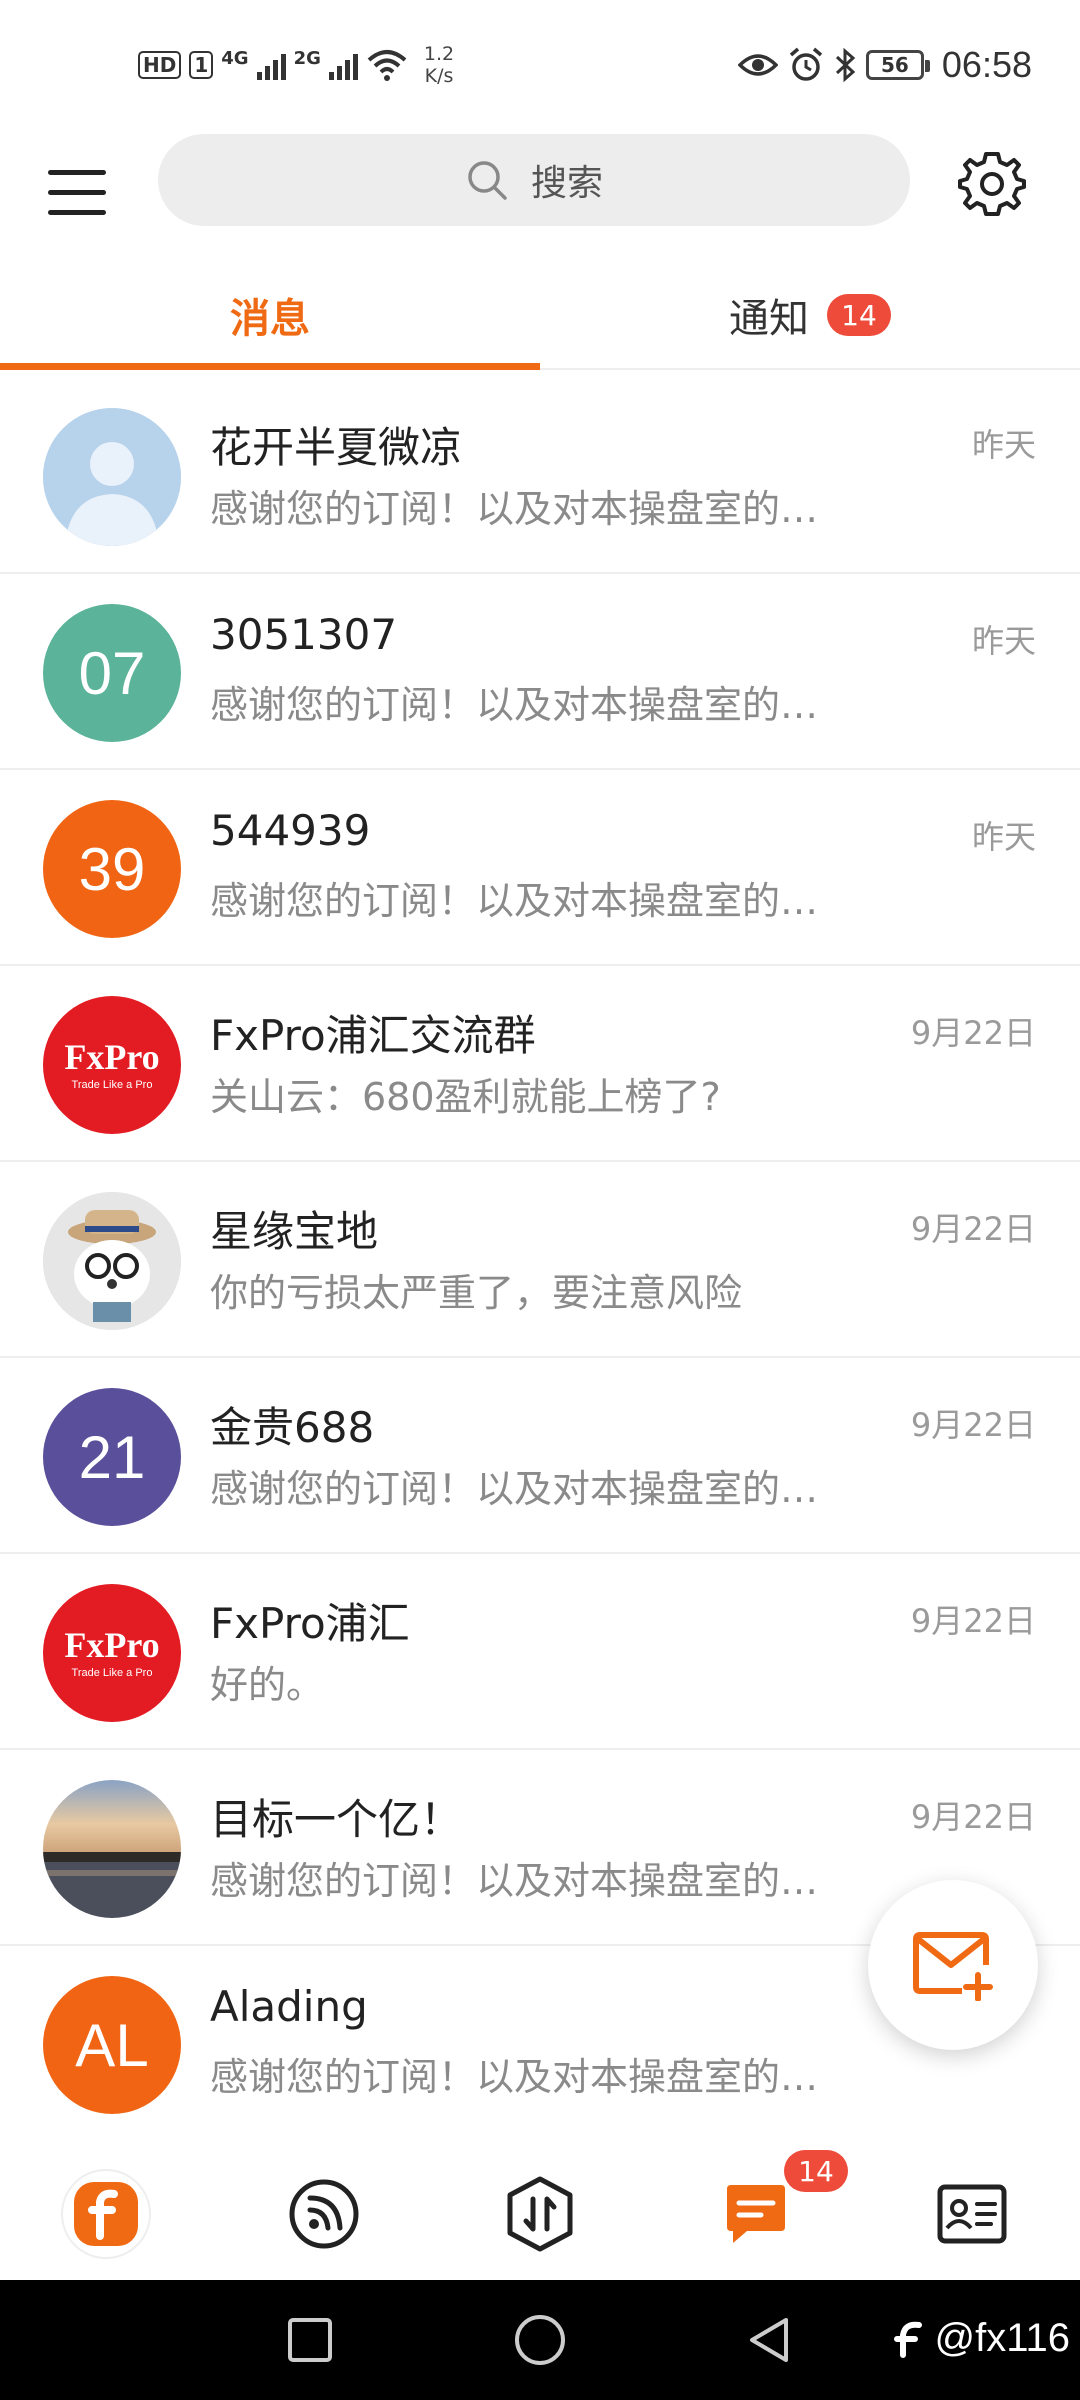  I want to click on sunset-avatar-image, so click(112, 1849).